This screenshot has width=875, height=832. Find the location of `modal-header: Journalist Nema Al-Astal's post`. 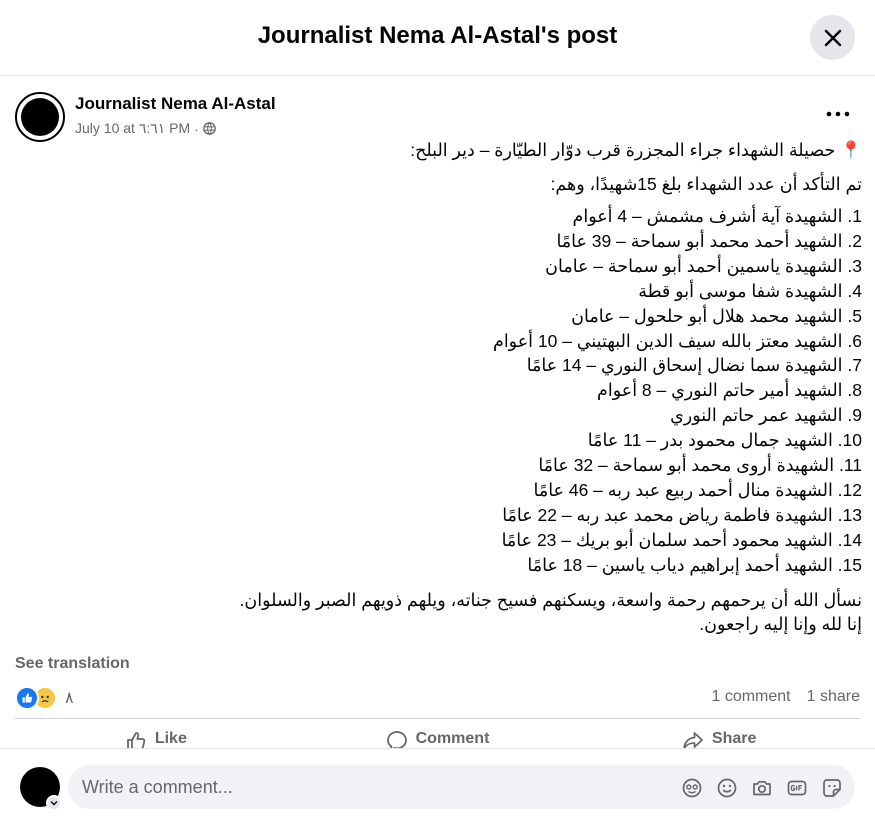

modal-header: Journalist Nema Al-Astal's post is located at coordinates (437, 38).